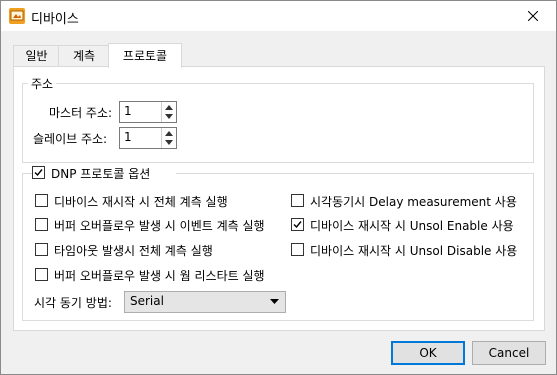 Image resolution: width=557 pixels, height=375 pixels. What do you see at coordinates (70, 139) in the screenshot?
I see `slave-address-label: 슬레이브 주소:` at bounding box center [70, 139].